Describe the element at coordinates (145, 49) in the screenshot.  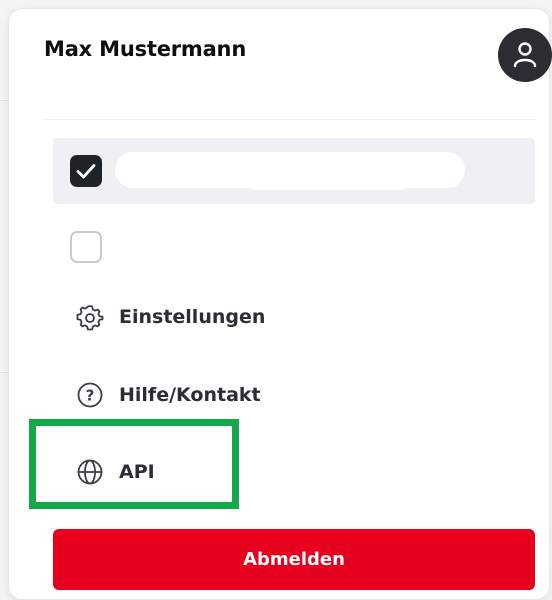
I see `user-name: Max Mustermann` at that location.